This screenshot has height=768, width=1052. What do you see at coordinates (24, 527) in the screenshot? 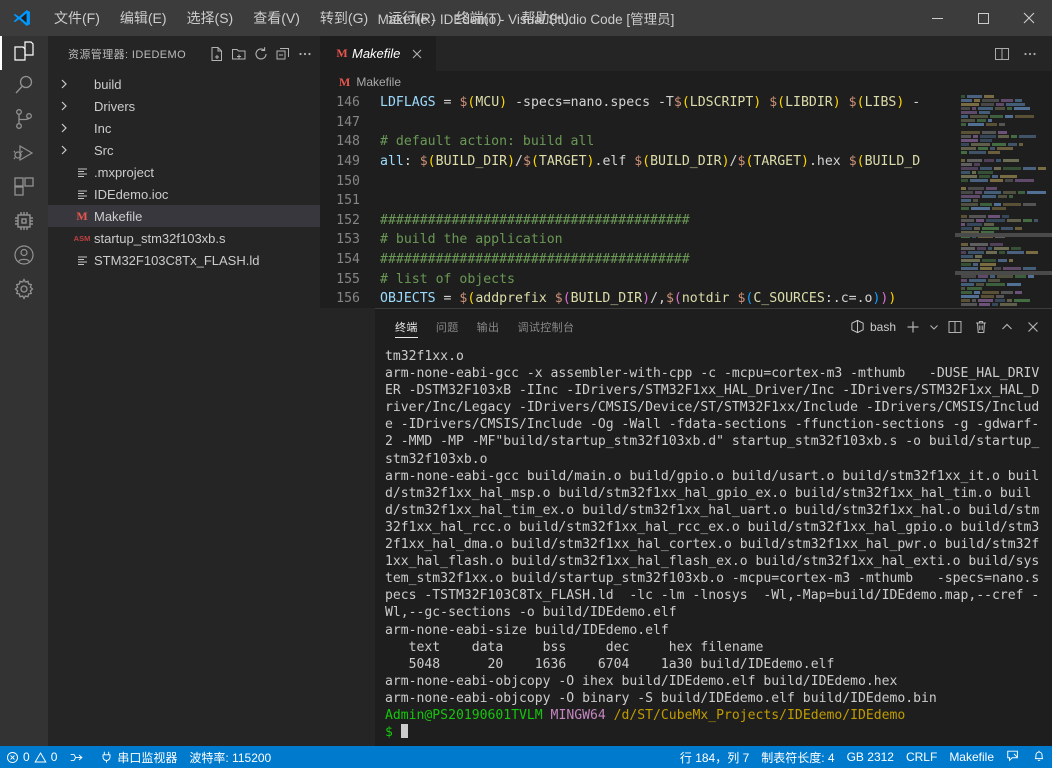
I see `activity-bar-continuation` at bounding box center [24, 527].